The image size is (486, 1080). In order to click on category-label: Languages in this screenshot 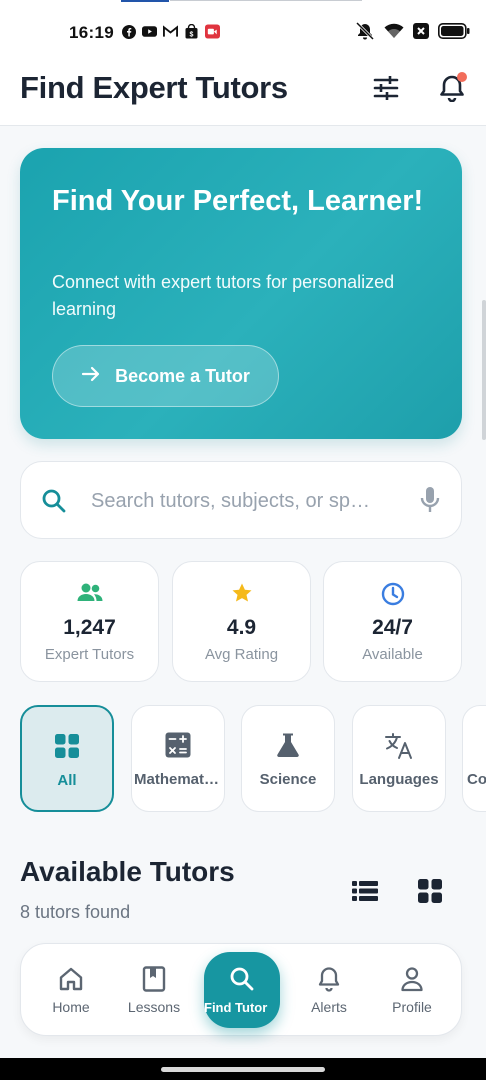, I will do `click(399, 779)`.